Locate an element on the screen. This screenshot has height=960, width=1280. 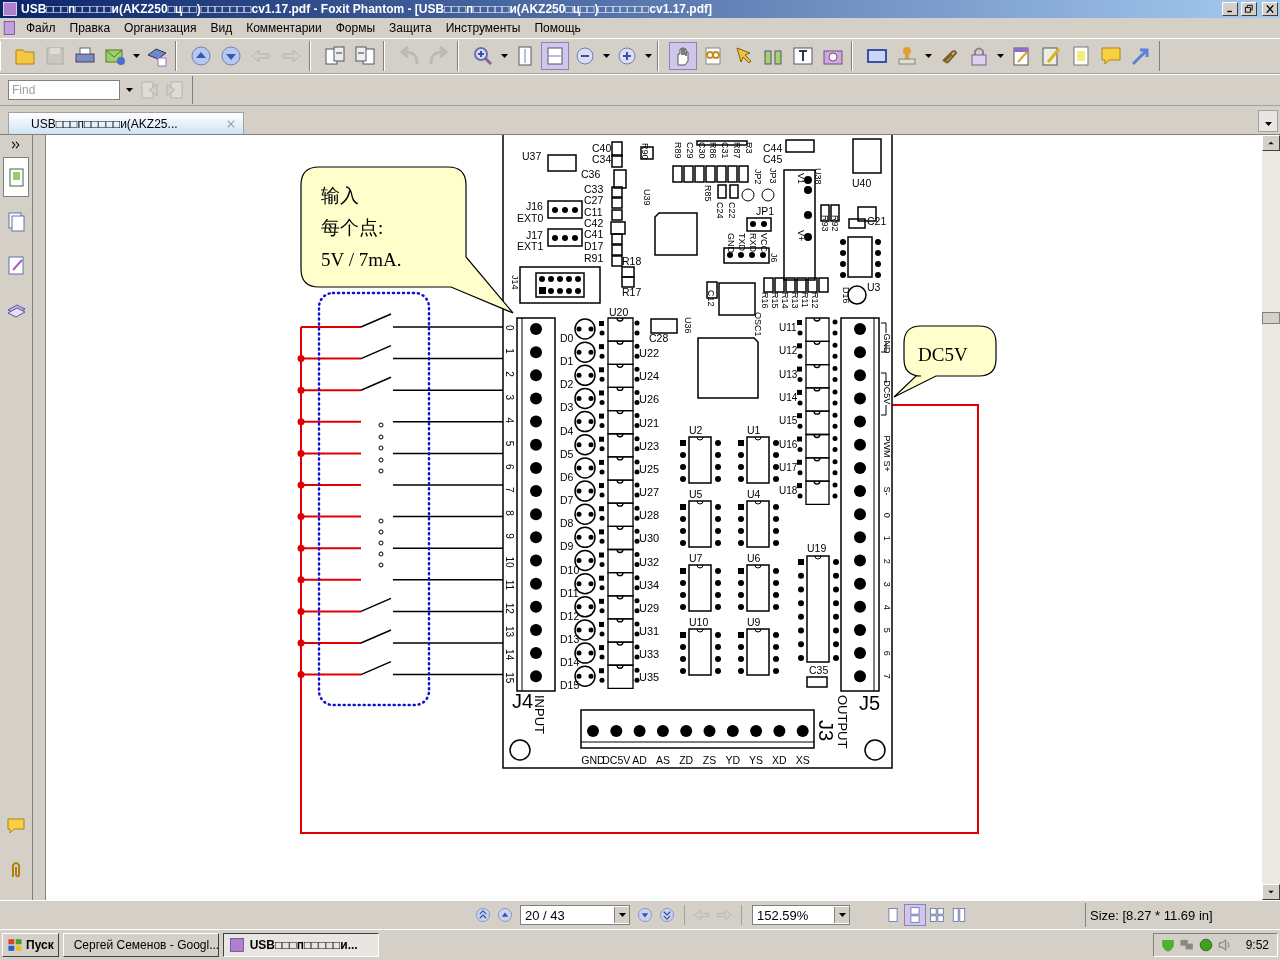
menu-item: Инструменты is located at coordinates (483, 28).